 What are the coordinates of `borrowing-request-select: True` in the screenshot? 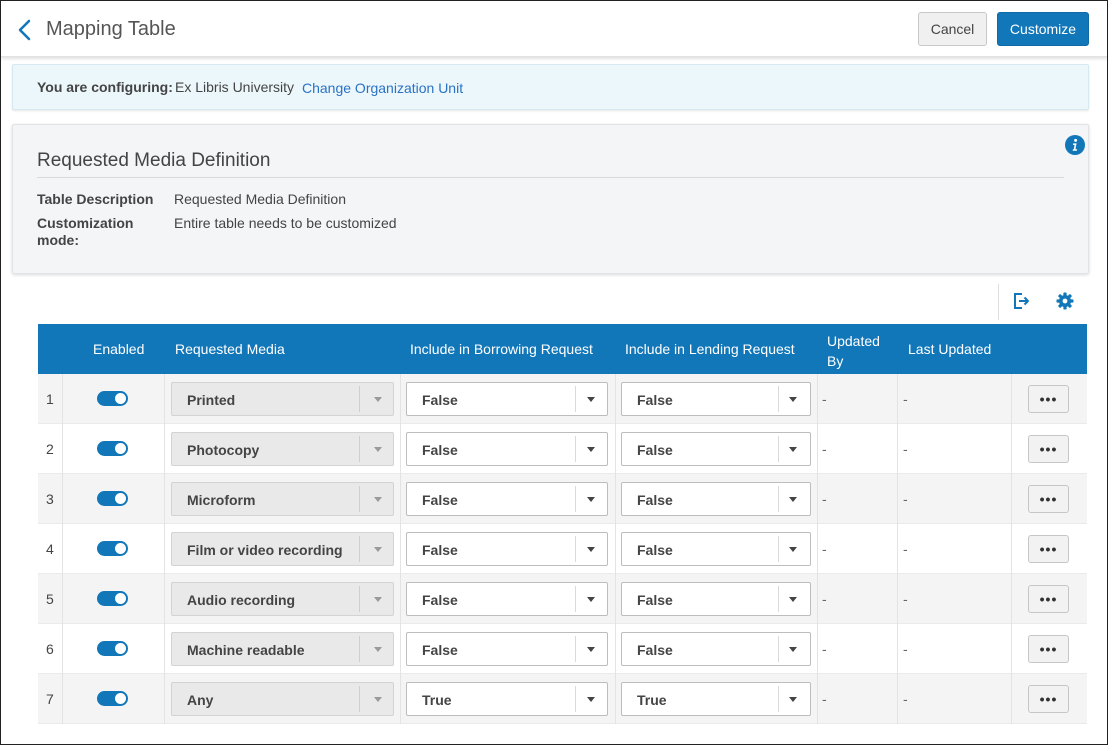 It's located at (507, 699).